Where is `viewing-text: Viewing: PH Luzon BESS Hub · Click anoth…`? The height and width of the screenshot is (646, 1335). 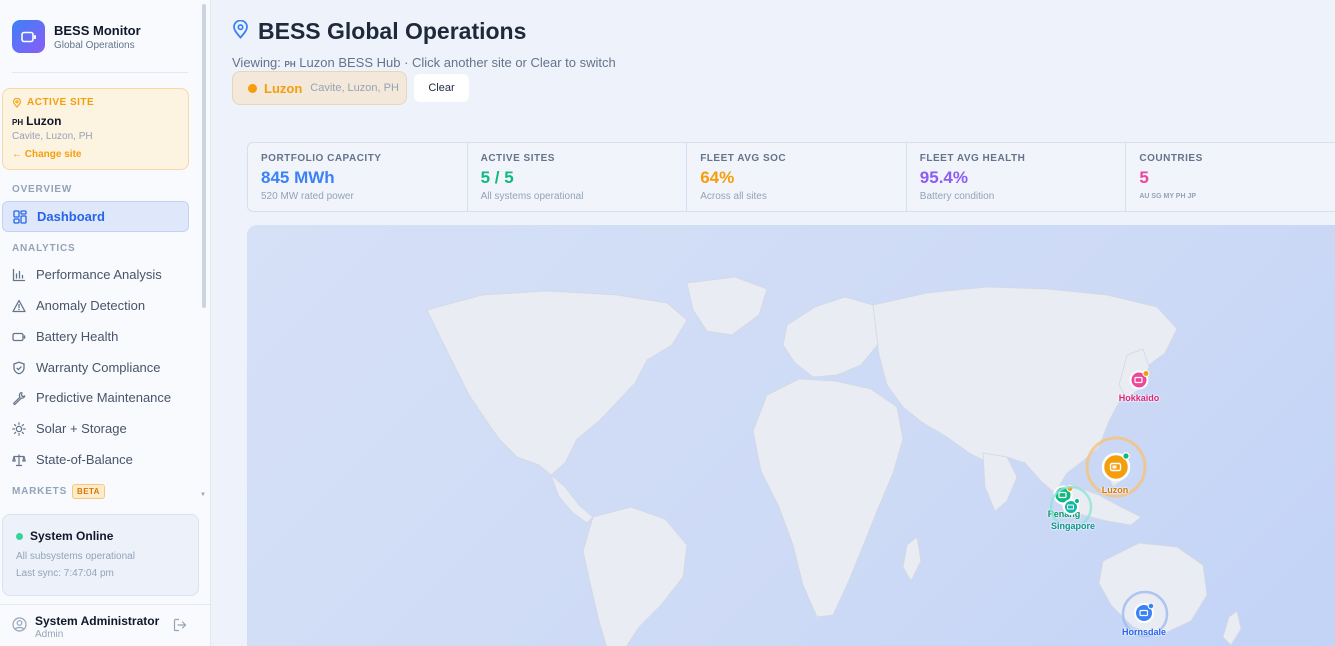 viewing-text: Viewing: PH Luzon BESS Hub · Click anoth… is located at coordinates (424, 62).